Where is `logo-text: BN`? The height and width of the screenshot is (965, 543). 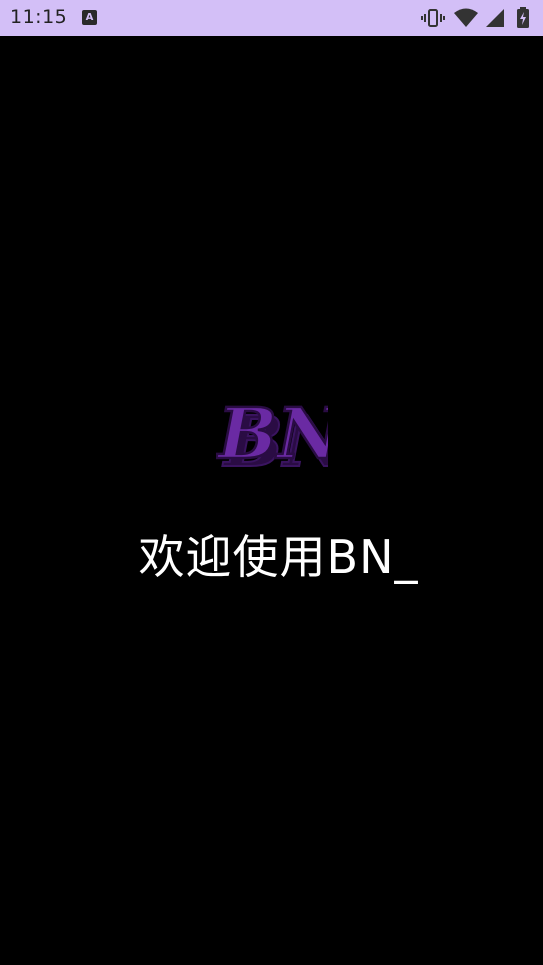
logo-text: BN is located at coordinates (272, 435).